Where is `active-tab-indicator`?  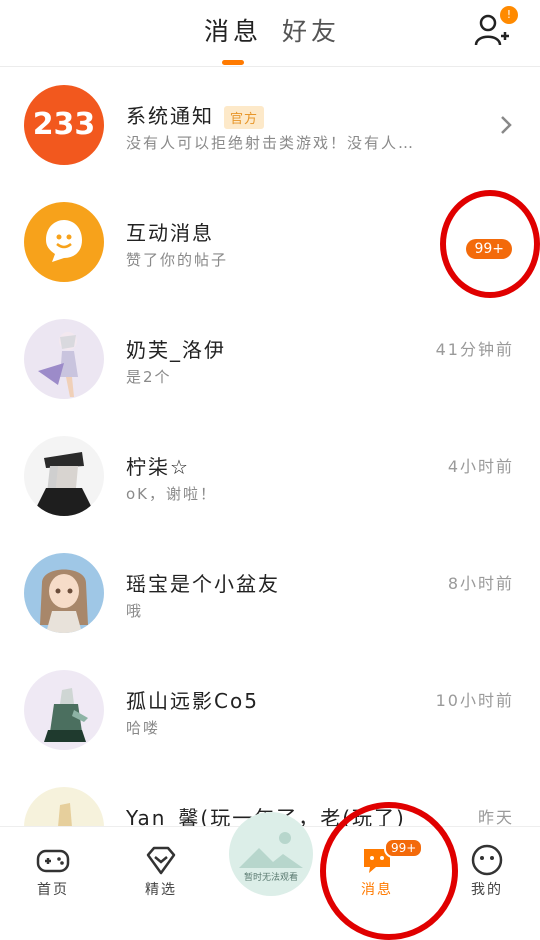 active-tab-indicator is located at coordinates (233, 62).